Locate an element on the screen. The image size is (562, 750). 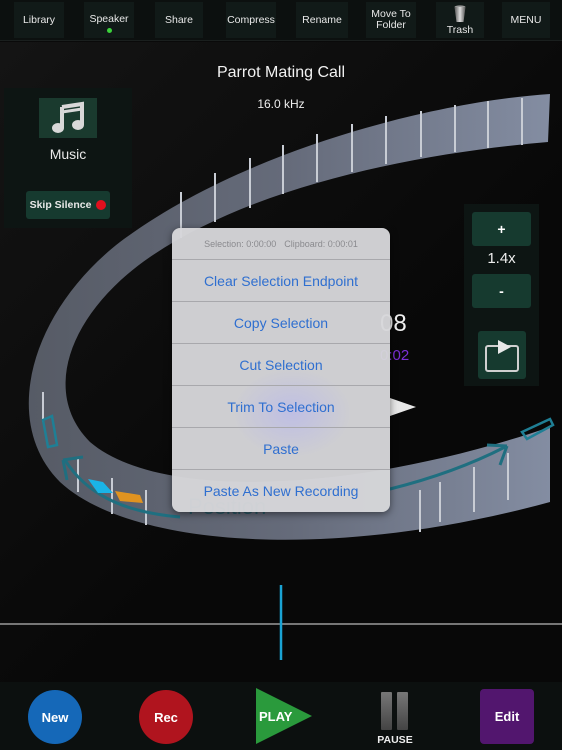
rec-label: Rec is located at coordinates (166, 717).